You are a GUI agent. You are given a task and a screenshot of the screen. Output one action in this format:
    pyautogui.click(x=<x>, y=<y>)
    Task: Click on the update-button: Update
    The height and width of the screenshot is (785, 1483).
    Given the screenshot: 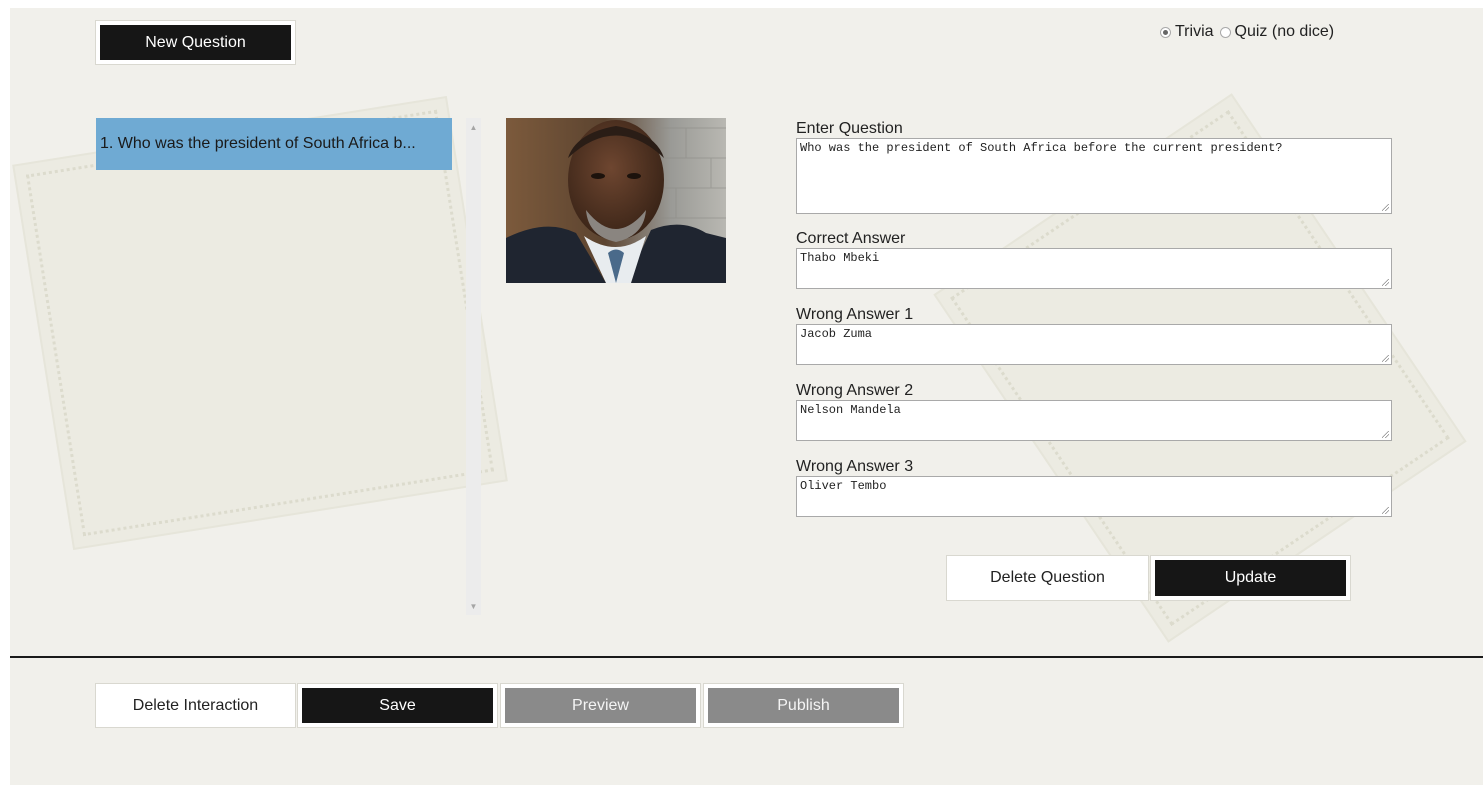 What is the action you would take?
    pyautogui.click(x=1250, y=578)
    